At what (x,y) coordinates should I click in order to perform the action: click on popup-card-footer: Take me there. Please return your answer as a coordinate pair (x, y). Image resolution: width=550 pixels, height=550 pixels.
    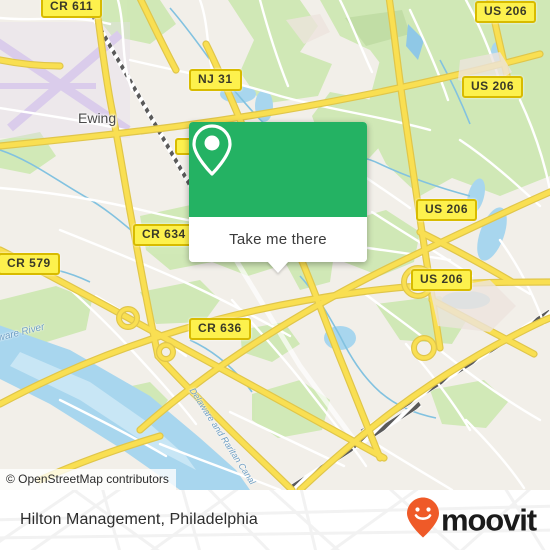
    Looking at the image, I should click on (278, 245).